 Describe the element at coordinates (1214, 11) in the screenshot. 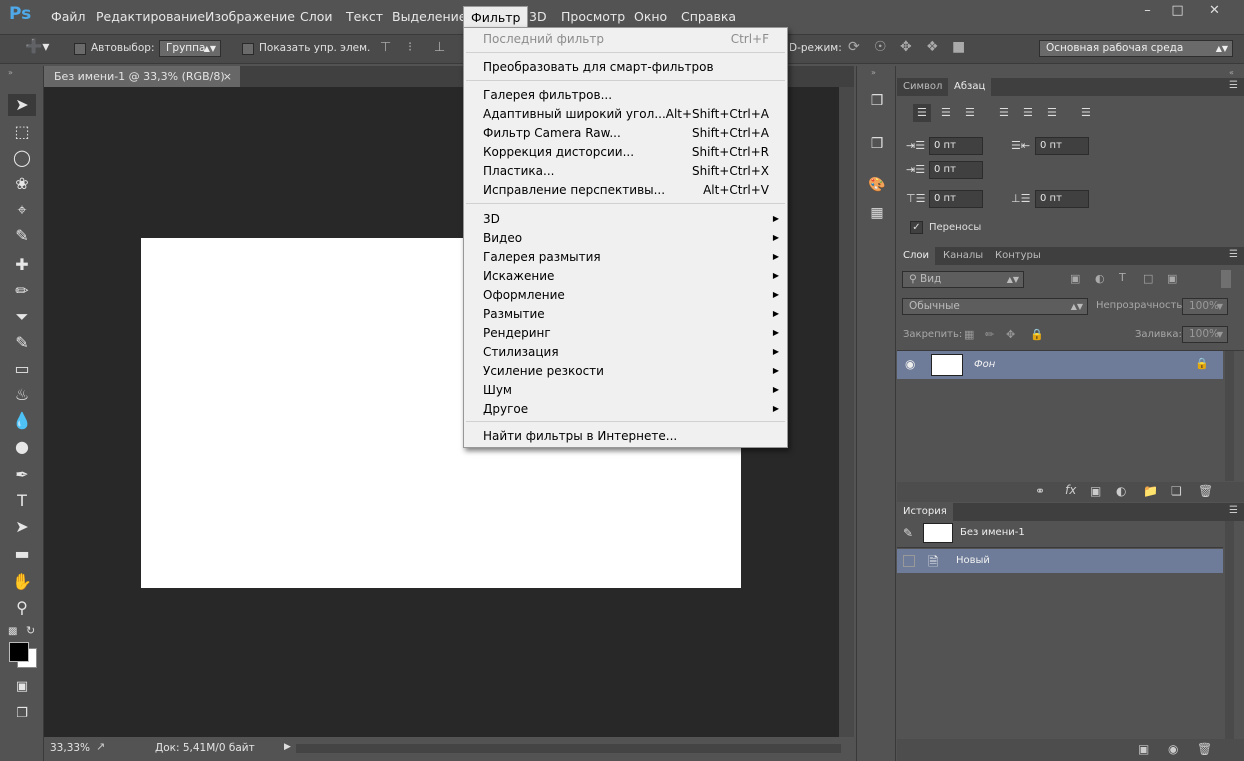

I see `close-window-button: ✕` at that location.